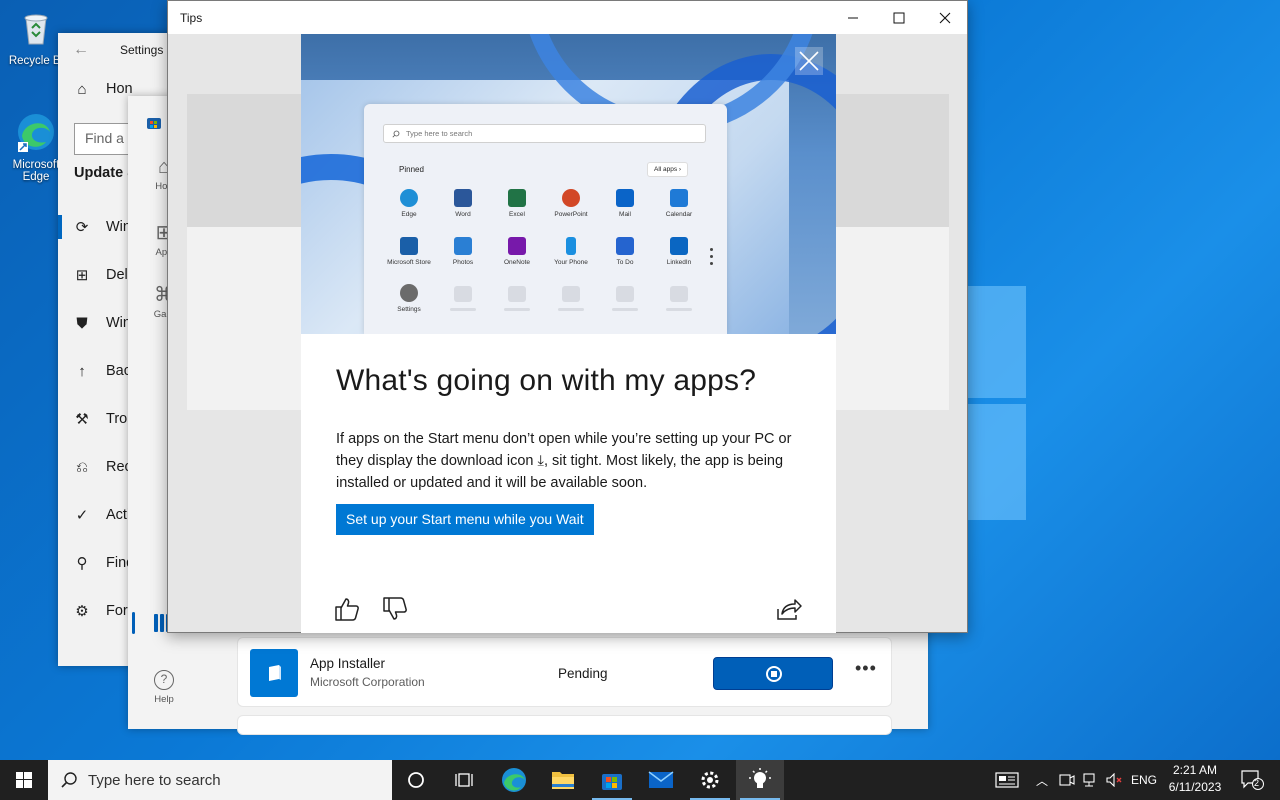 Image resolution: width=1280 pixels, height=800 pixels. I want to click on pinned-app-label: To Do, so click(625, 262).